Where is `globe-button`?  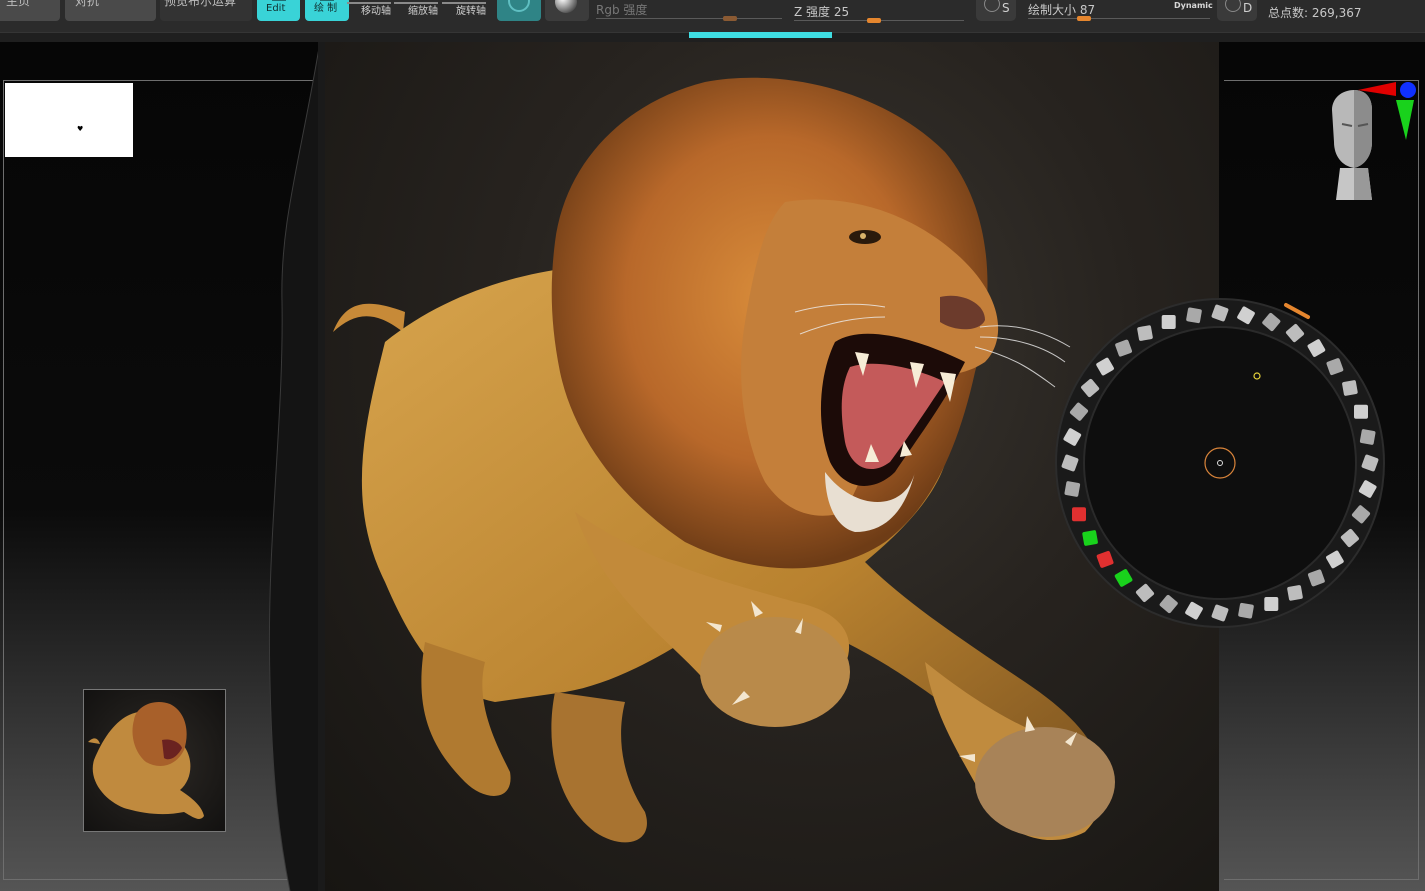
globe-button is located at coordinates (519, 10).